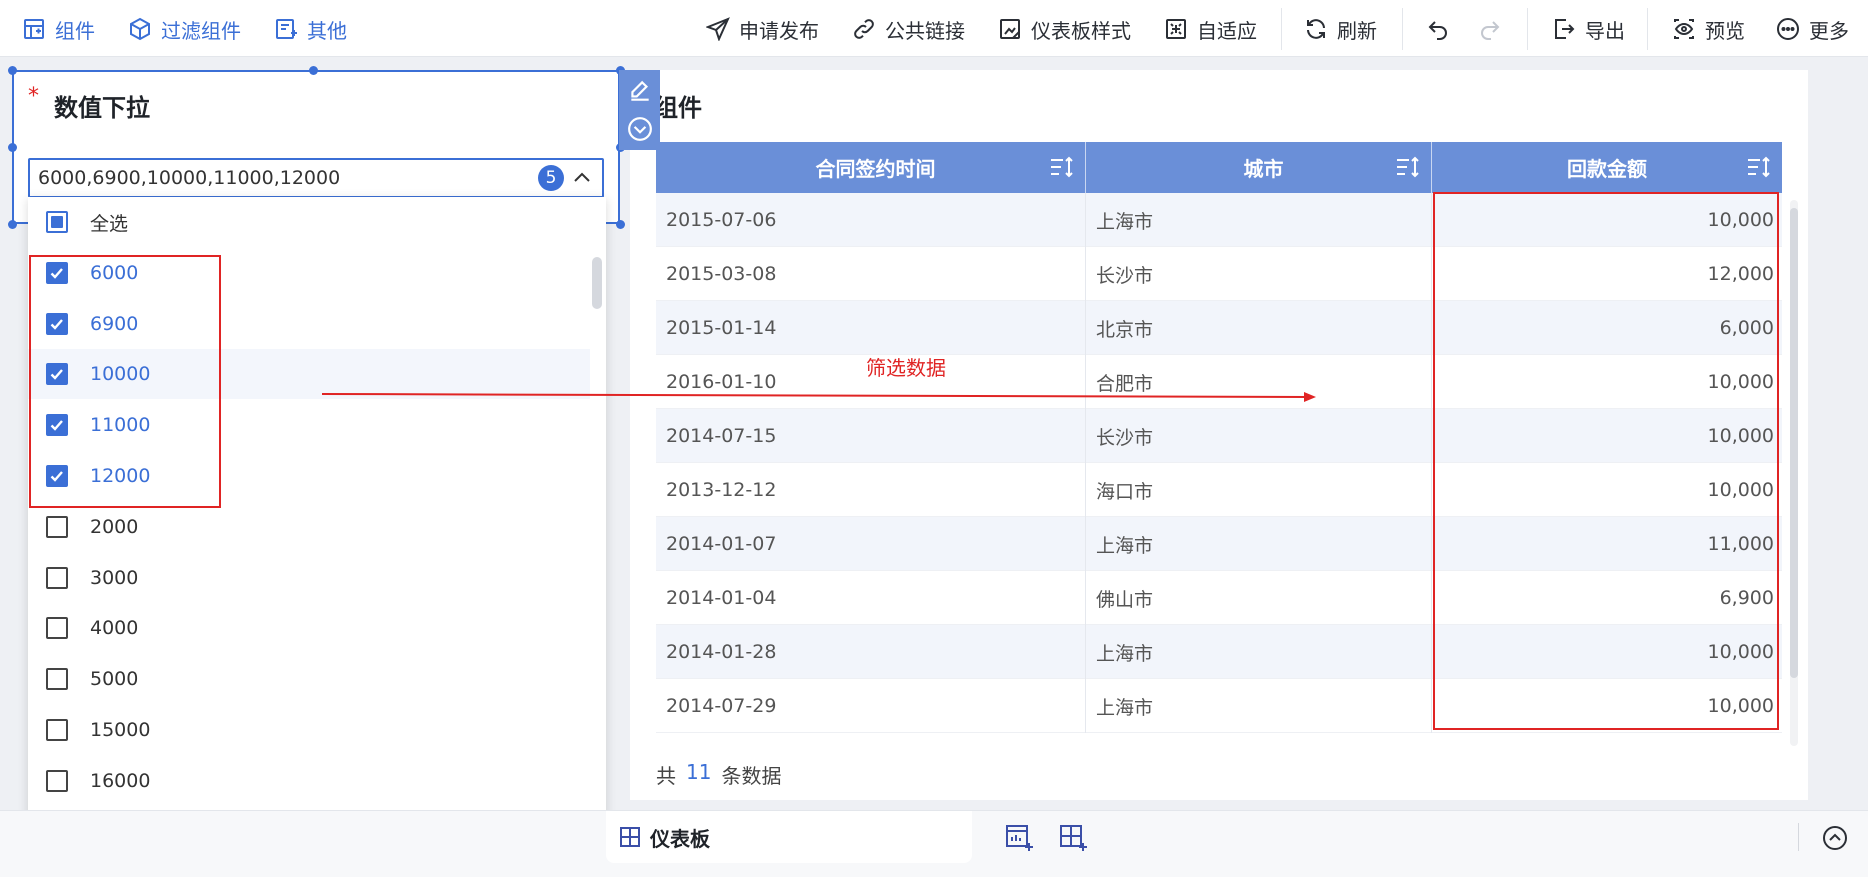 The width and height of the screenshot is (1868, 877). Describe the element at coordinates (1219, 598) in the screenshot. I see `table-row: 2014-01-04 佛山市 6,900` at that location.